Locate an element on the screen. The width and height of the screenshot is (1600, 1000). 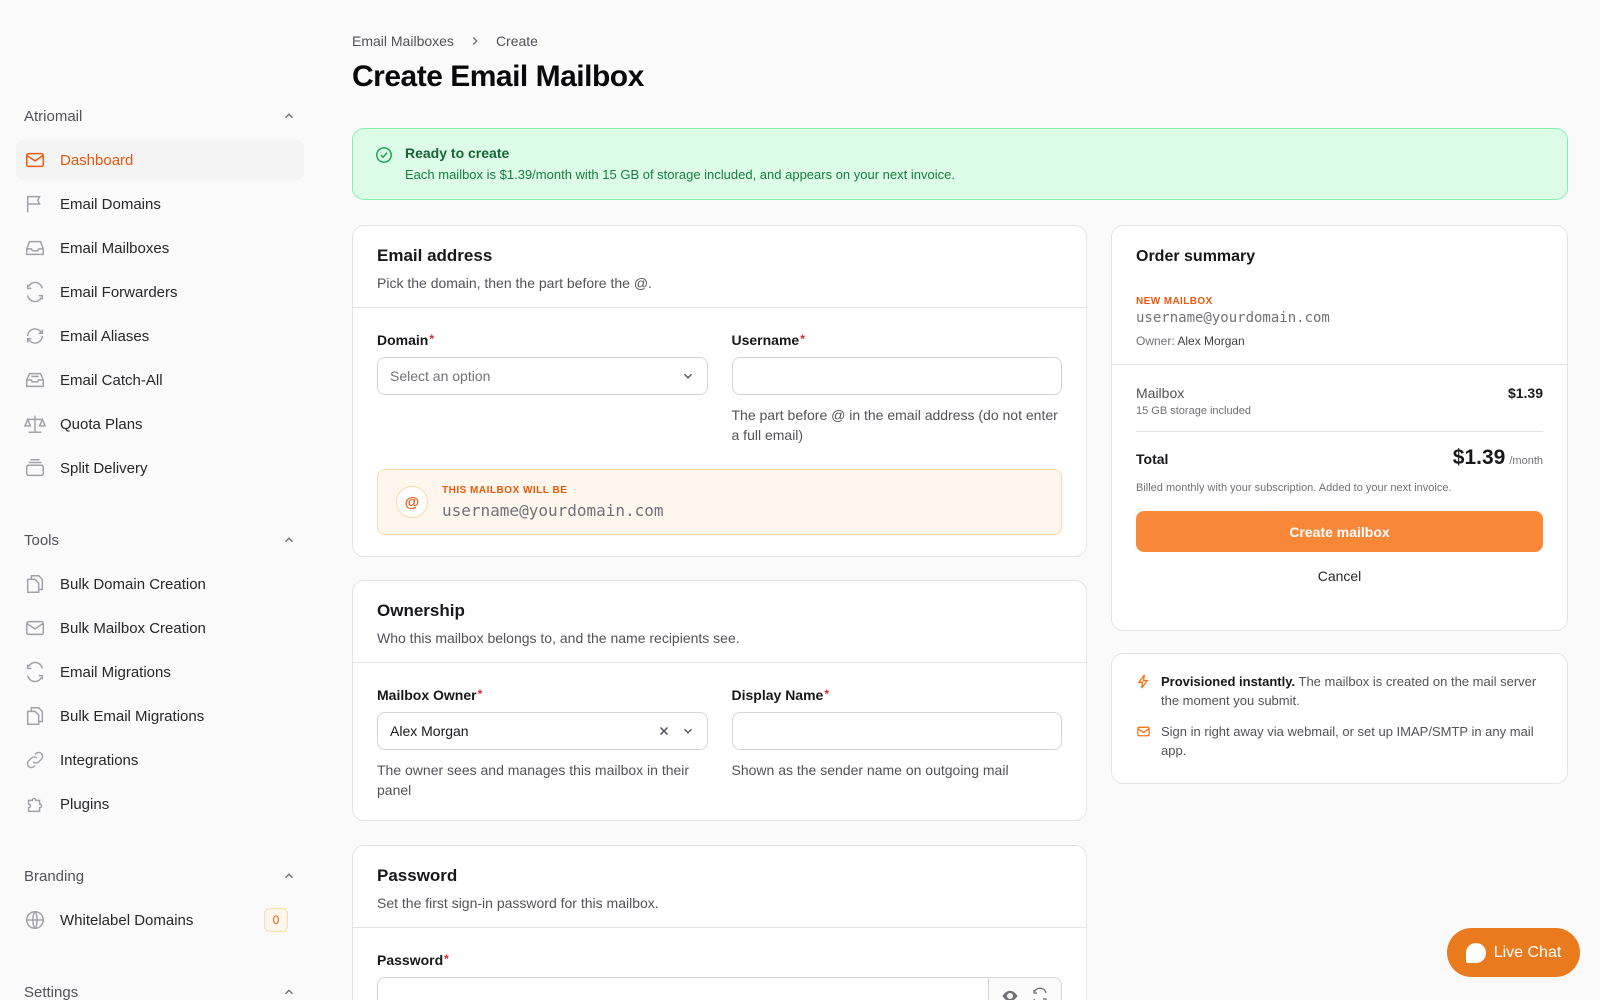
sidebar-item-bulk-email-migrations: Bulk Email Migrations is located at coordinates (160, 716).